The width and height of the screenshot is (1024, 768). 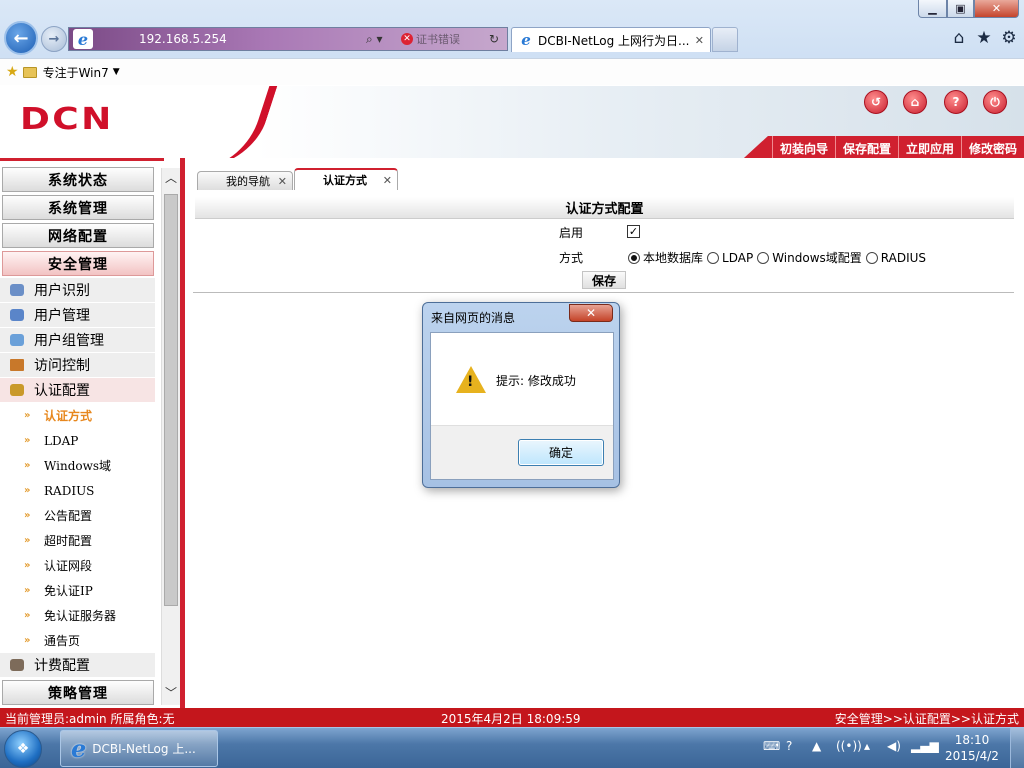 I want to click on sidebar-item-auth-config: 认证配置, so click(x=77, y=390).